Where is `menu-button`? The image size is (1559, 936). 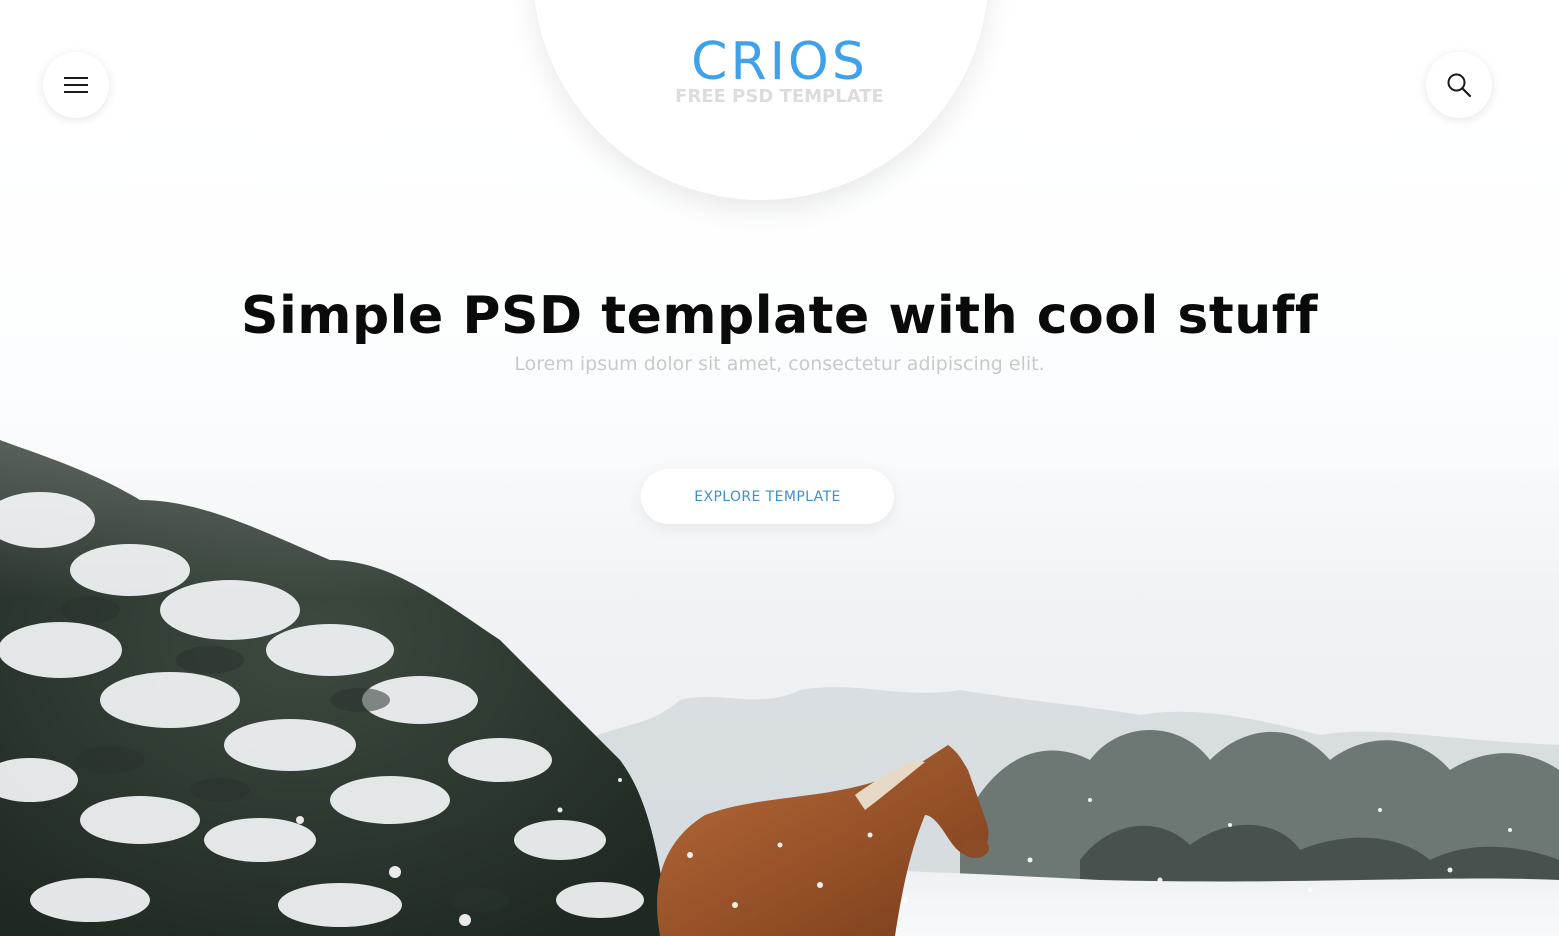
menu-button is located at coordinates (76, 85).